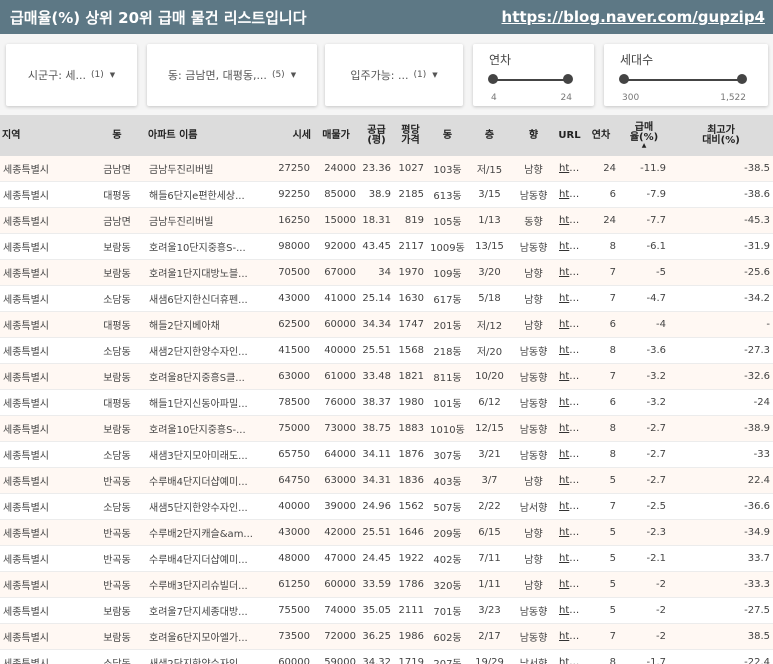  Describe the element at coordinates (686, 75) in the screenshot. I see `households-slider: 세대수 300 1,522` at that location.